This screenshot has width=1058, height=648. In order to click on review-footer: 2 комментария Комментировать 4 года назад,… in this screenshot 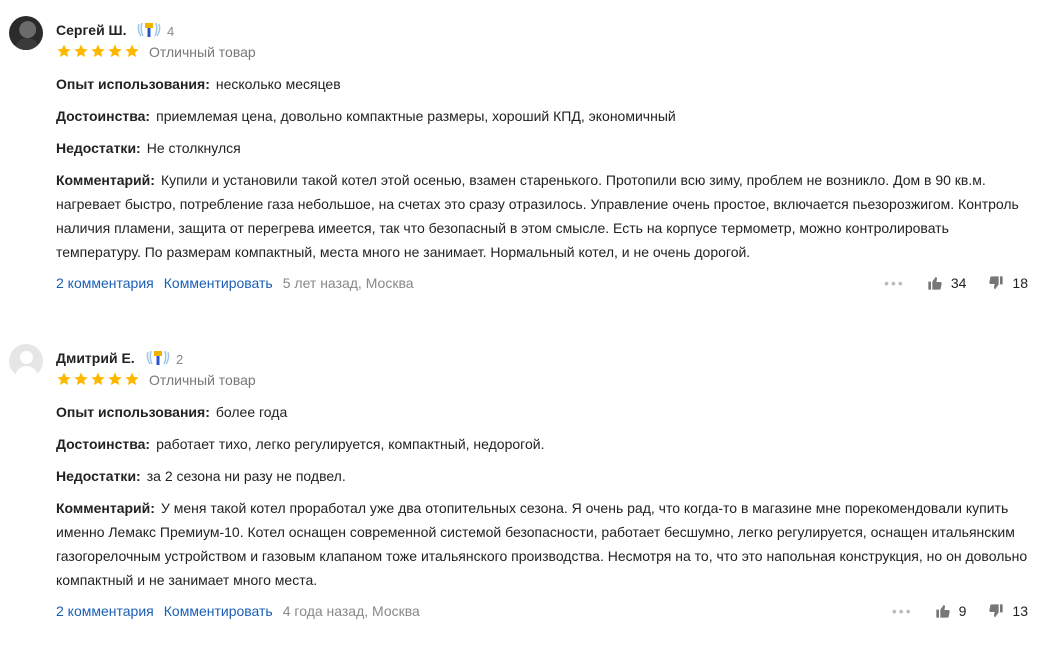, I will do `click(542, 613)`.